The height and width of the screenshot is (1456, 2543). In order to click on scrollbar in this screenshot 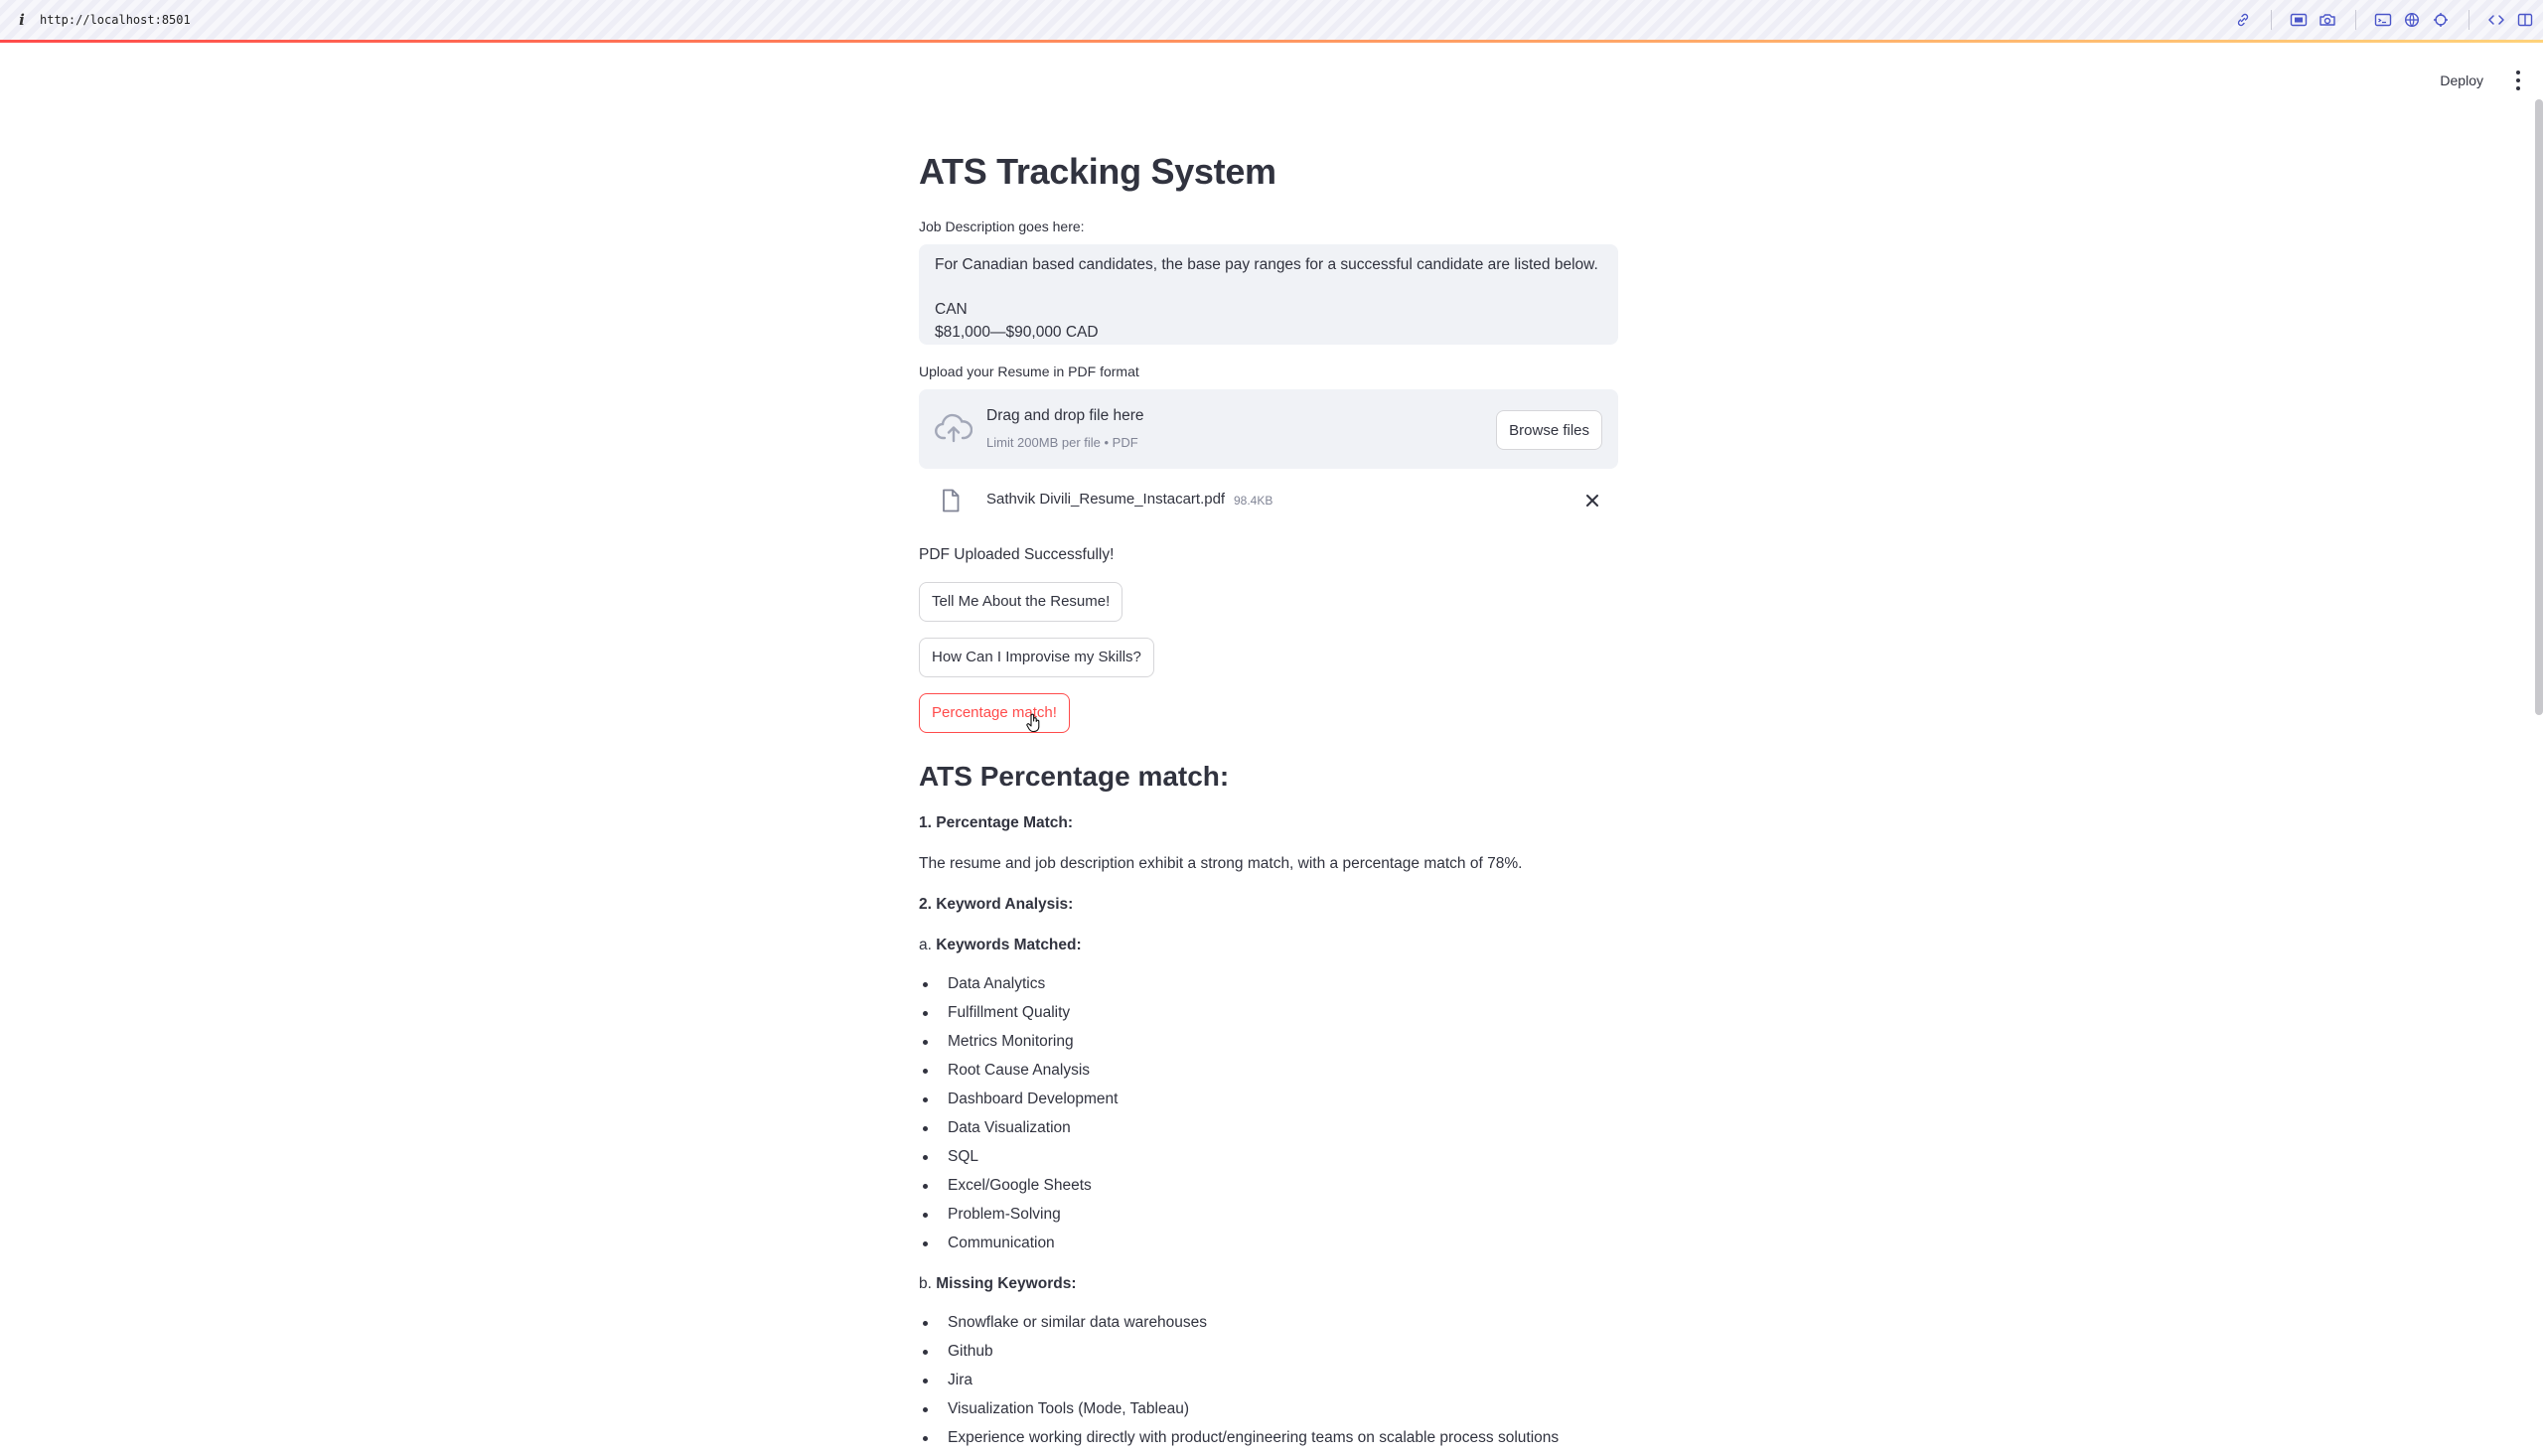, I will do `click(2539, 407)`.